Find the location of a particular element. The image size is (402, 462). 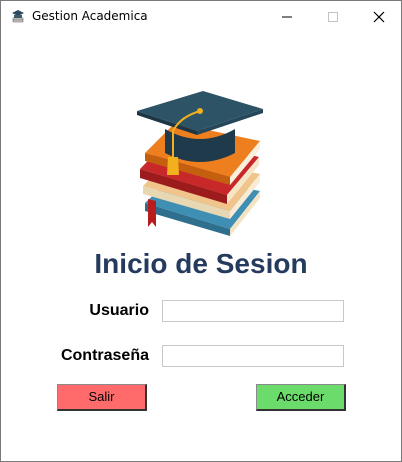

maximize-button is located at coordinates (333, 16).